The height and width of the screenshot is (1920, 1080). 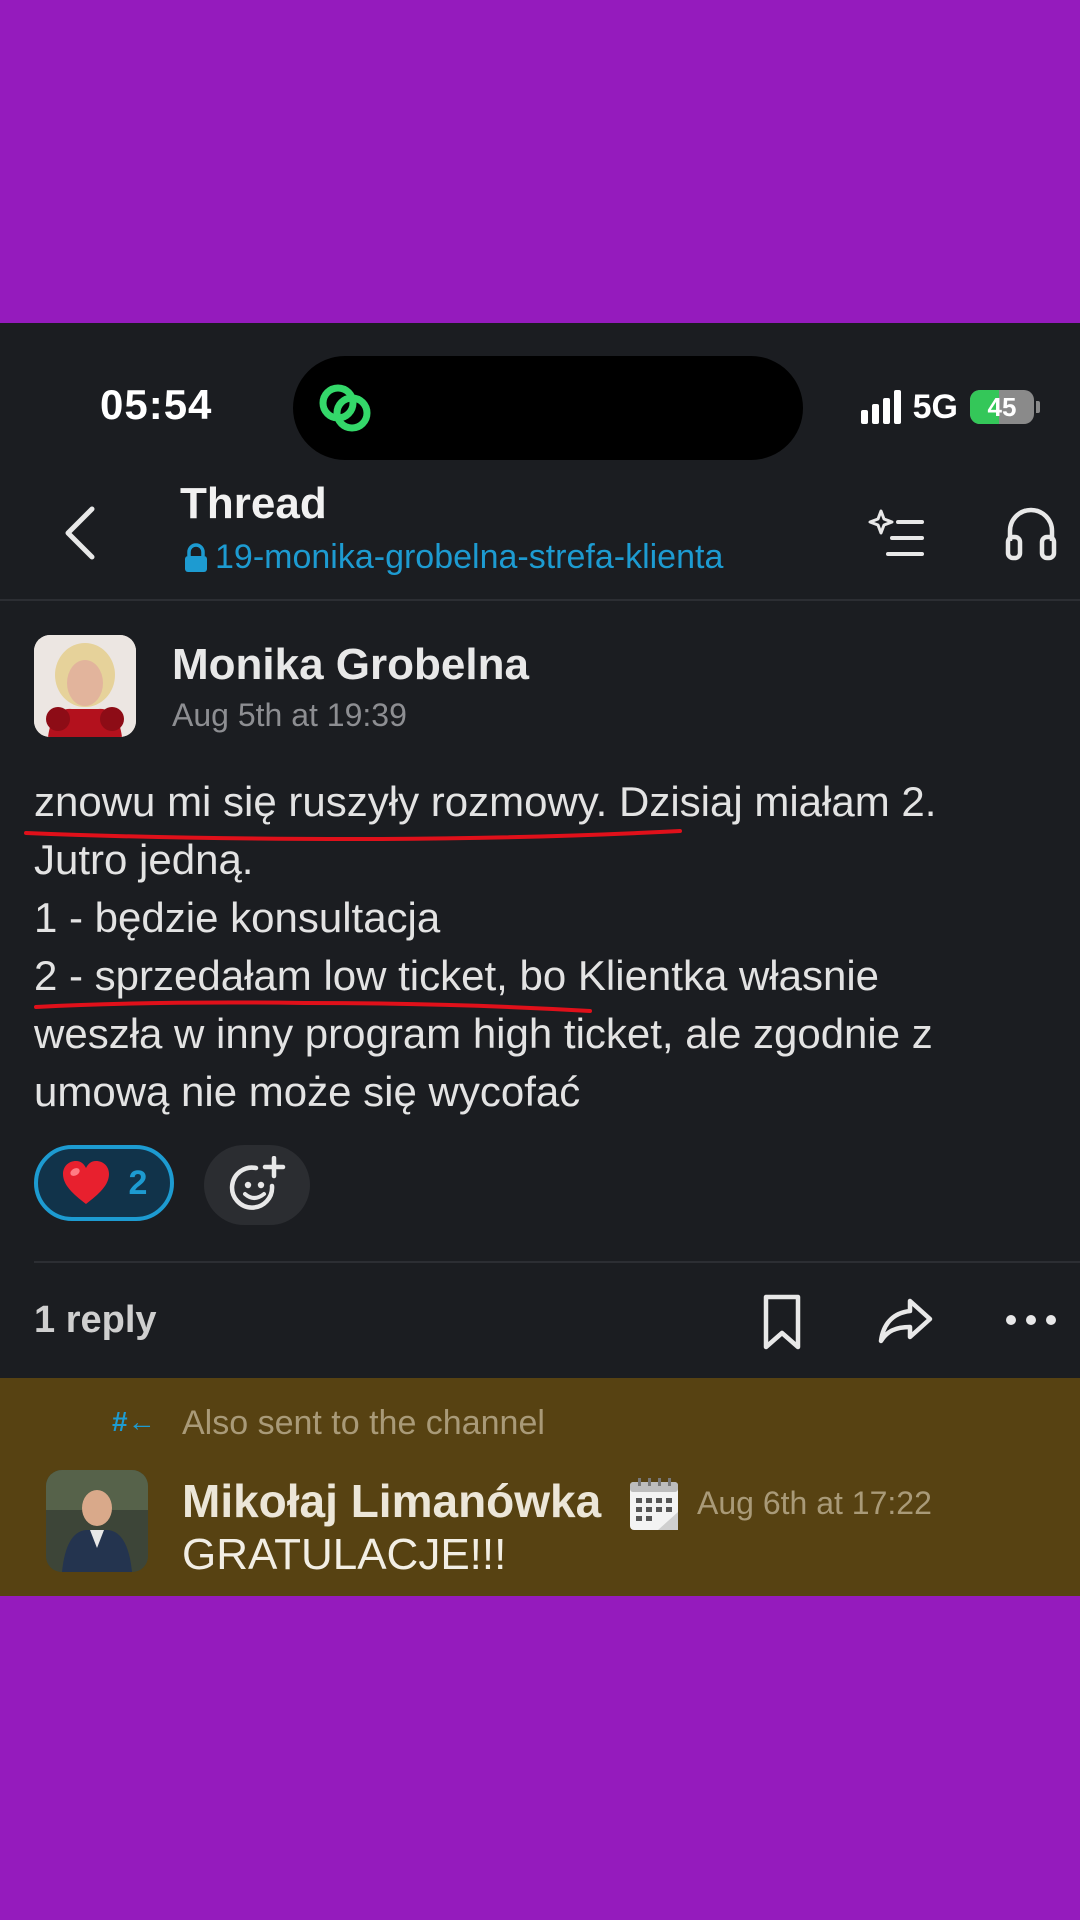 What do you see at coordinates (138, 1182) in the screenshot?
I see `reaction-count: 2` at bounding box center [138, 1182].